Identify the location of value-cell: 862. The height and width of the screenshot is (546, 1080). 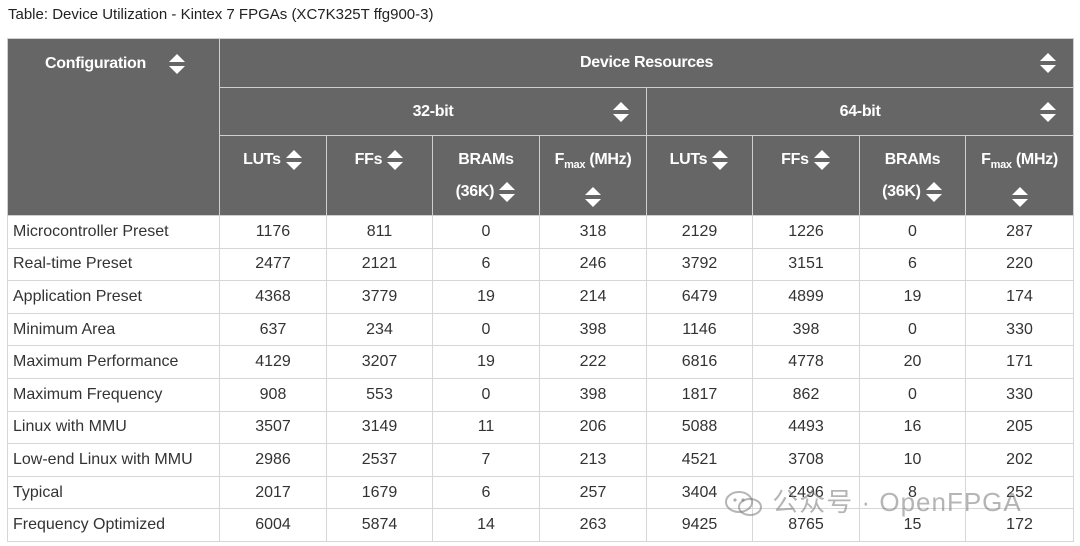
(806, 394).